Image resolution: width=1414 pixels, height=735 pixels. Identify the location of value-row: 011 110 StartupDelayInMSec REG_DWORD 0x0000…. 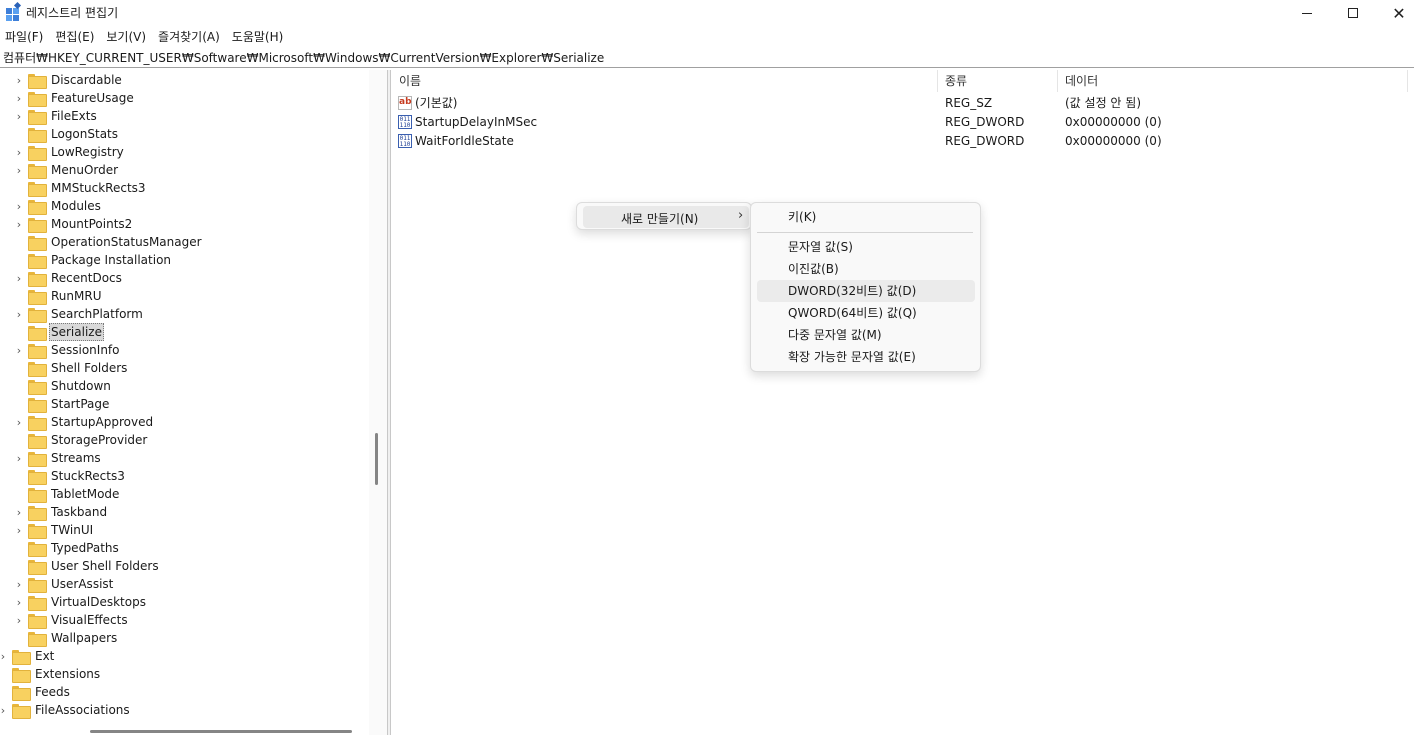
(892, 122).